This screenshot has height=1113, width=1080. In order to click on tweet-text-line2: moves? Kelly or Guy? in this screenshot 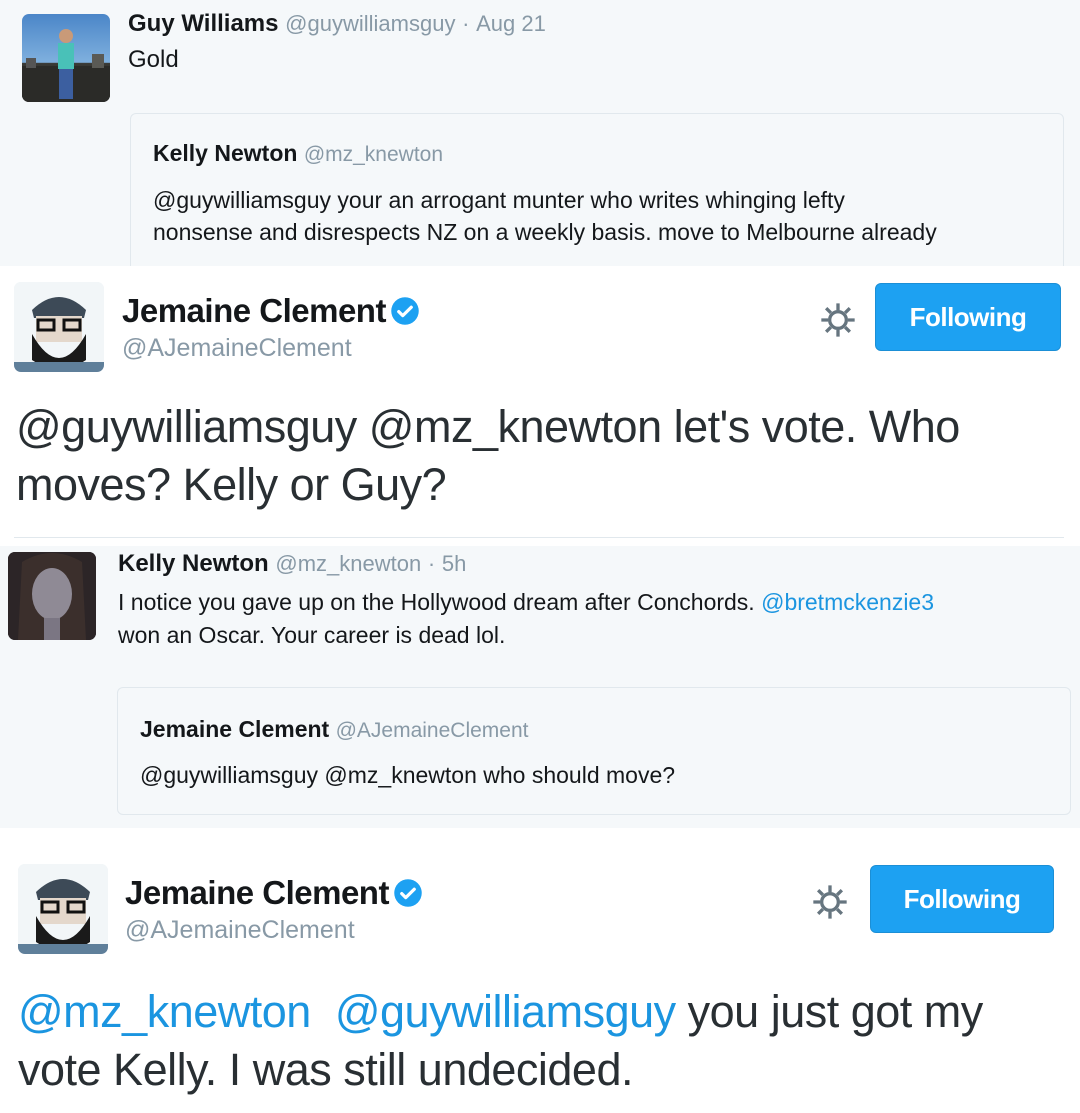, I will do `click(231, 484)`.